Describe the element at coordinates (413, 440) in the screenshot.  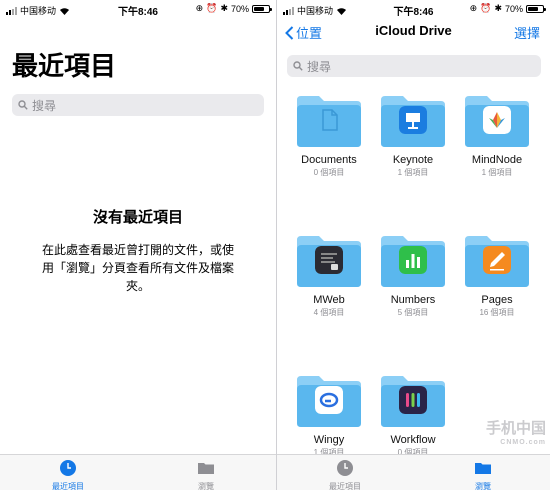
I see `folder-name: Workflow` at that location.